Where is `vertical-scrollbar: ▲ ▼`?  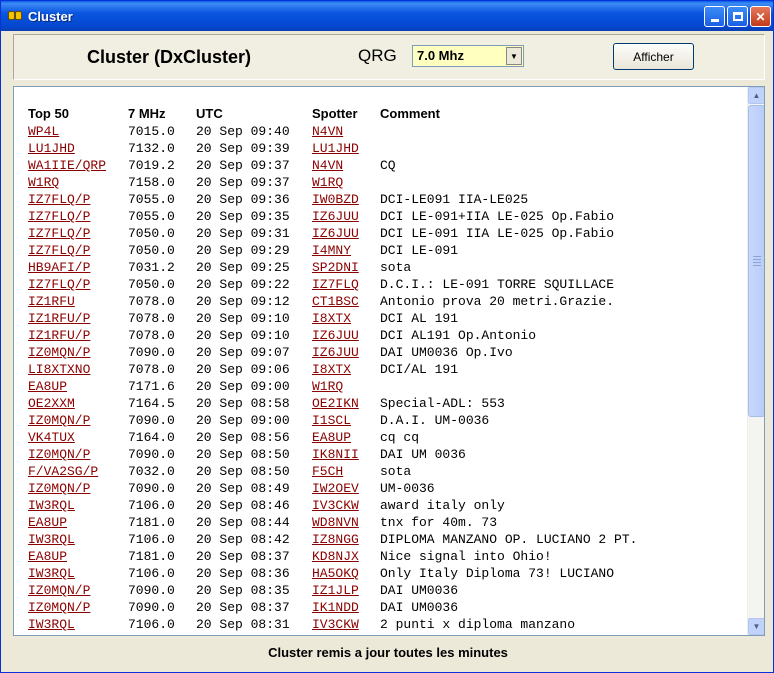
vertical-scrollbar: ▲ ▼ is located at coordinates (755, 361).